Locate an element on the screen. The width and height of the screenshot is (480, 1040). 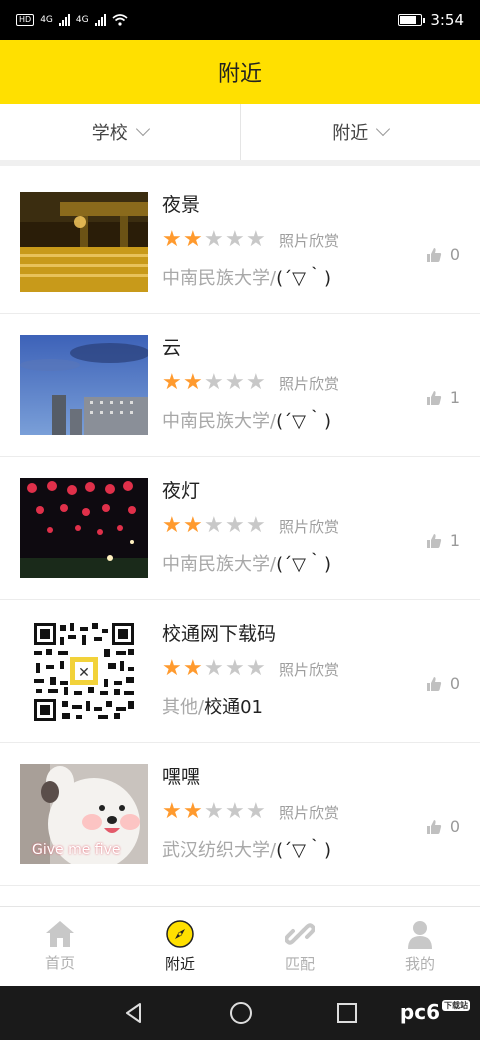
thumbnail-caption: Give me five is located at coordinates (76, 850).